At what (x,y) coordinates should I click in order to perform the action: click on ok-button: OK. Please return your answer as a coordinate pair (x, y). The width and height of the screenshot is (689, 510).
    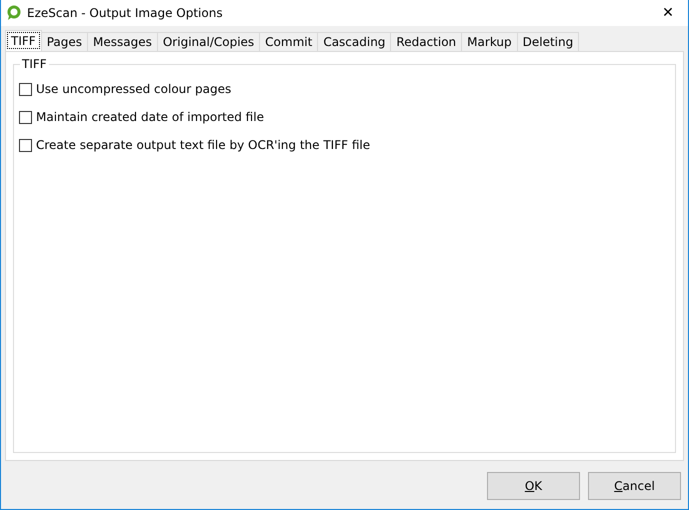
    Looking at the image, I should click on (533, 486).